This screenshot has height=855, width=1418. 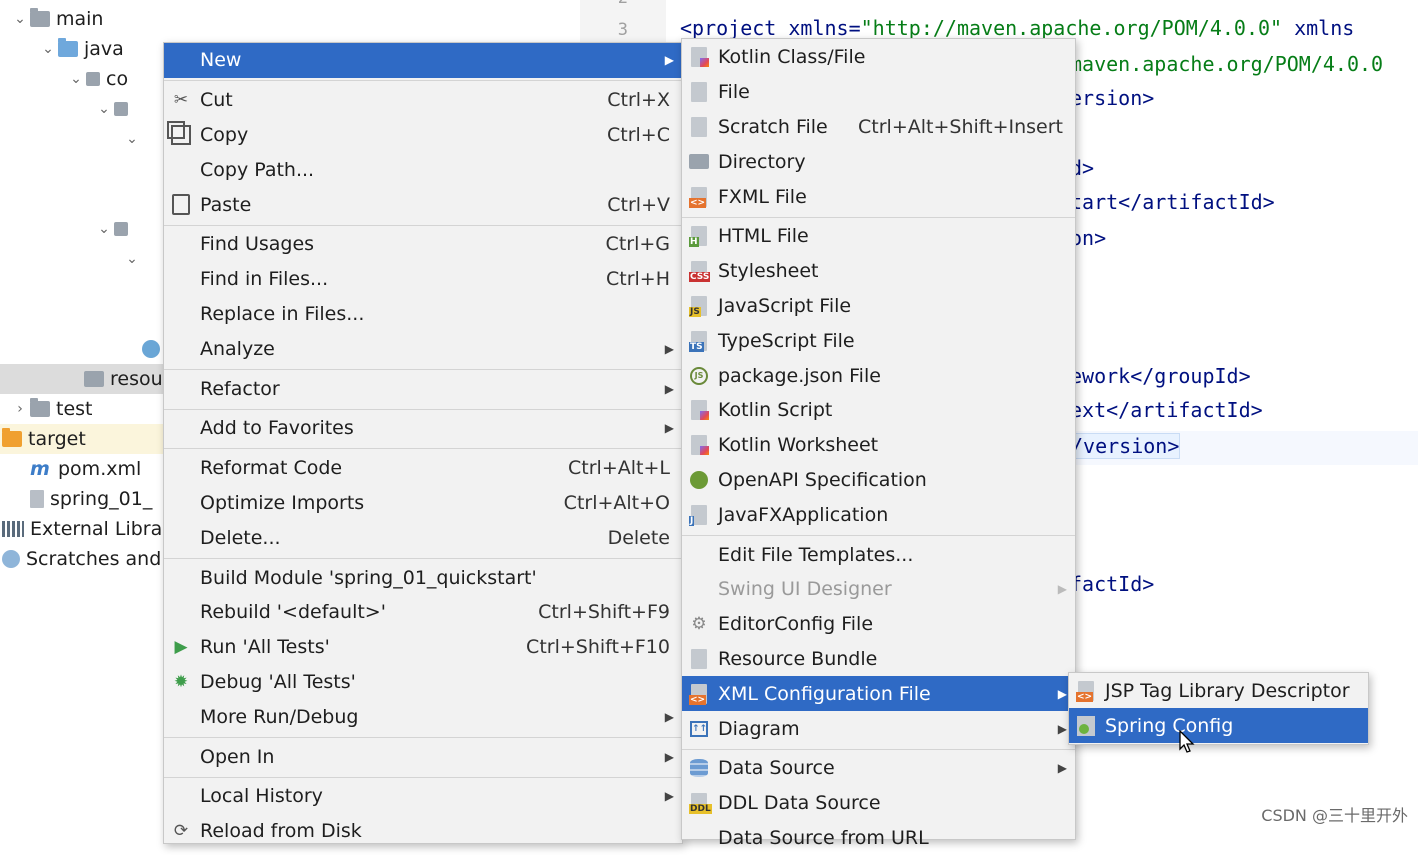 I want to click on code-line: ext</artifactId>, so click(x=1166, y=410).